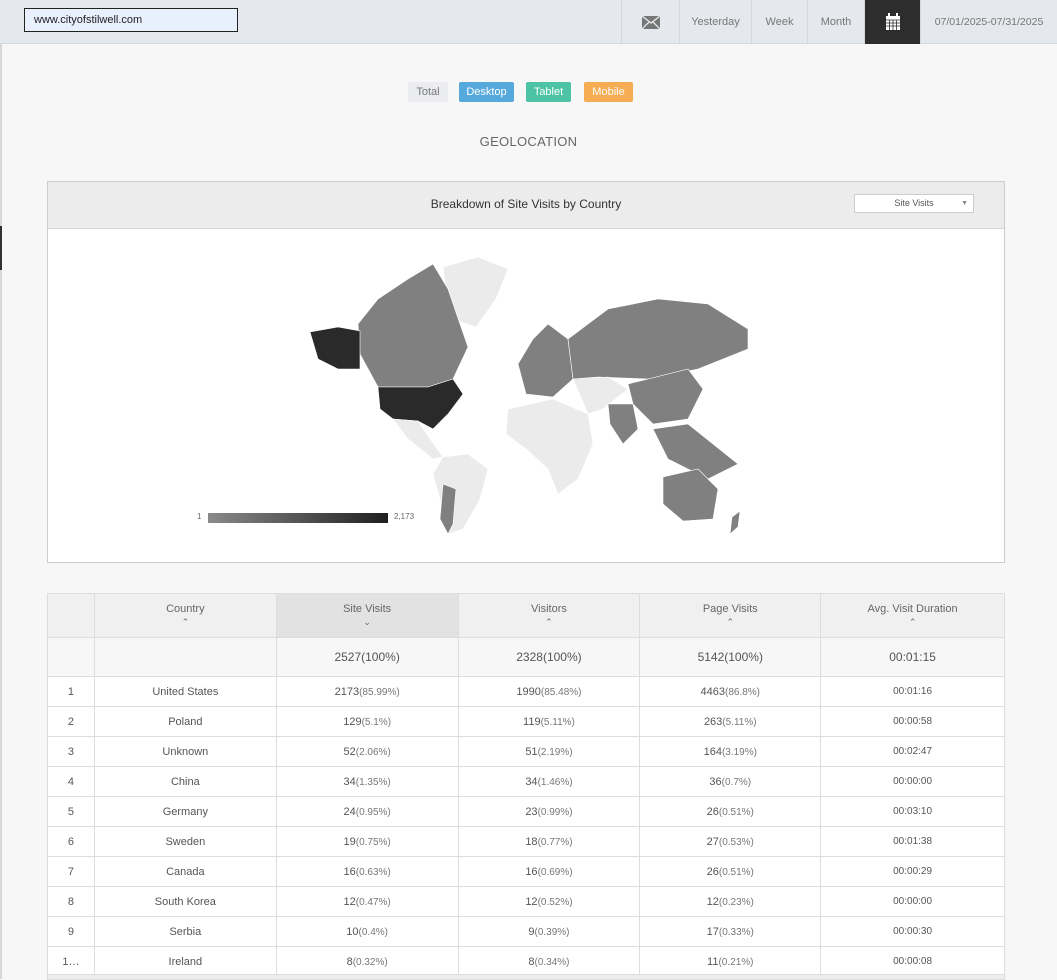  I want to click on page-visits-cell: 11(0.21%), so click(730, 961).